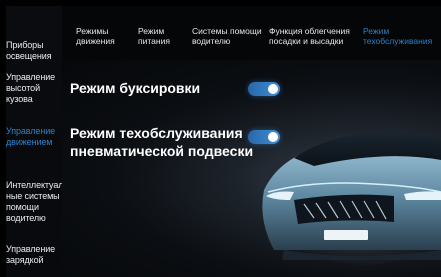  I want to click on tab-driving-modes: Режимы движения, so click(100, 36).